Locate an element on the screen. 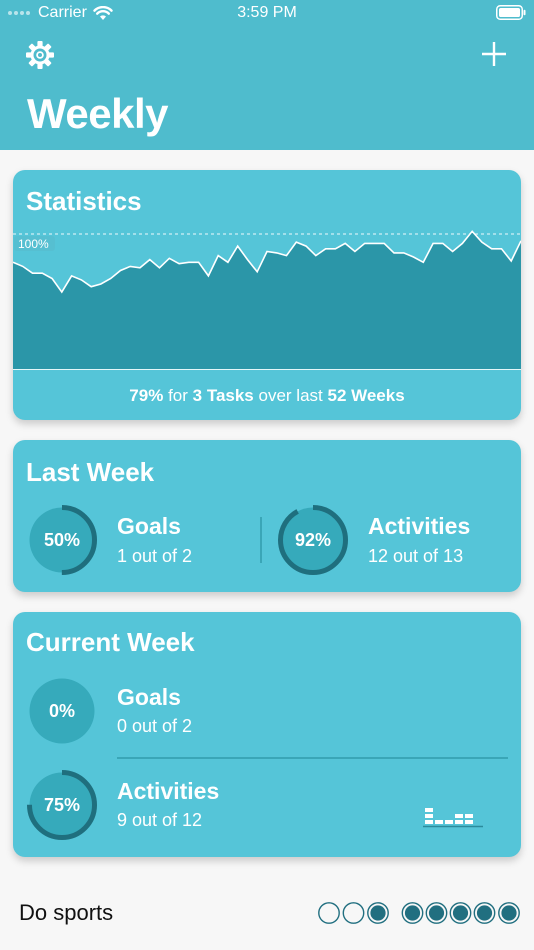  gear-icon is located at coordinates (40, 55).